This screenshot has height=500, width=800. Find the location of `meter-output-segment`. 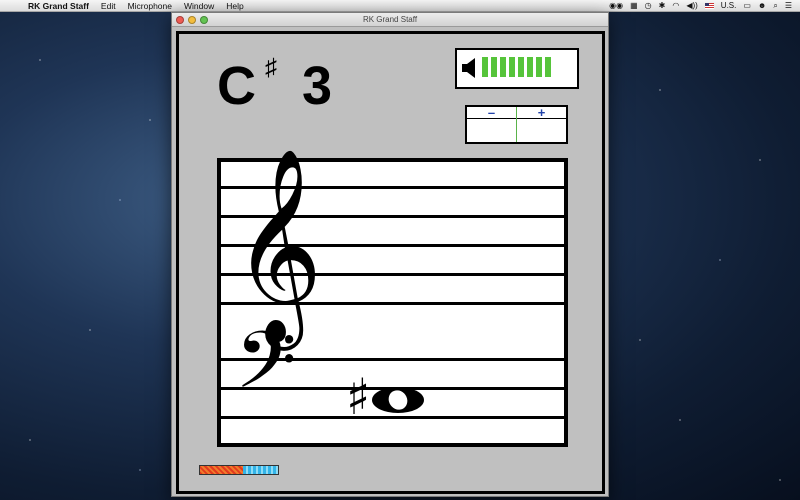

meter-output-segment is located at coordinates (260, 470).